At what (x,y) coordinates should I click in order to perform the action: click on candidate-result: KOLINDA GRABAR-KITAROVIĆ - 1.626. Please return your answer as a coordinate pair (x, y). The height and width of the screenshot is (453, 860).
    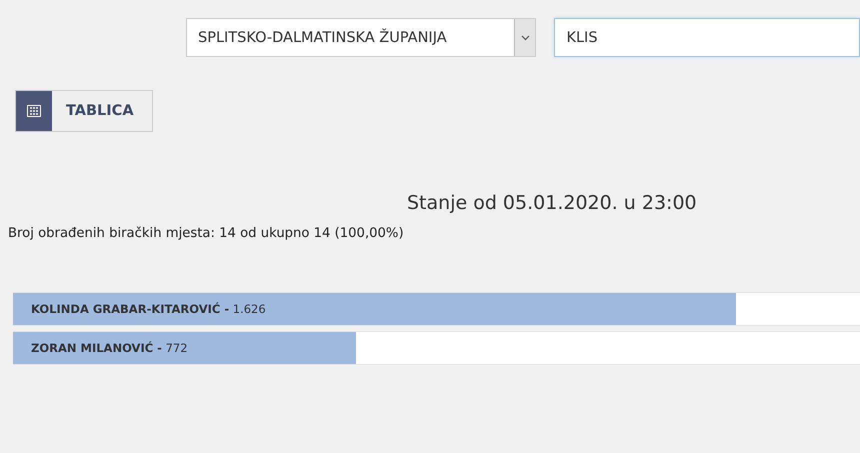
    Looking at the image, I should click on (148, 309).